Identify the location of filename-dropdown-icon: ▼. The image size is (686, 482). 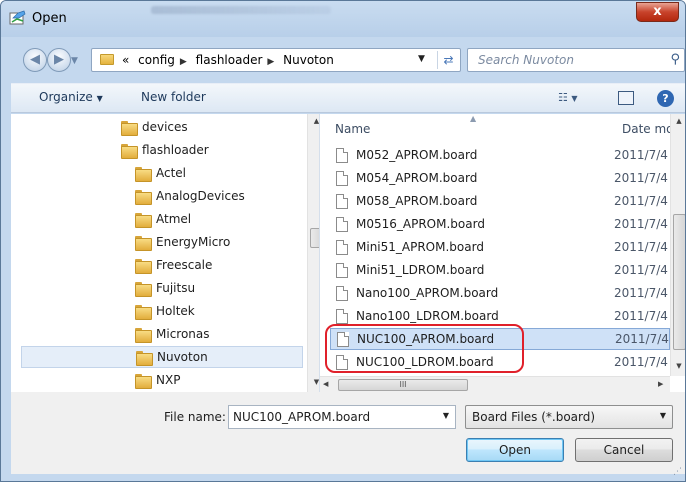
(446, 415).